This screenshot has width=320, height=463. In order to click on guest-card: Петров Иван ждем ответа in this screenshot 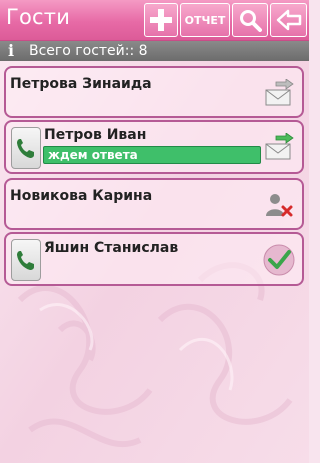, I will do `click(154, 147)`.